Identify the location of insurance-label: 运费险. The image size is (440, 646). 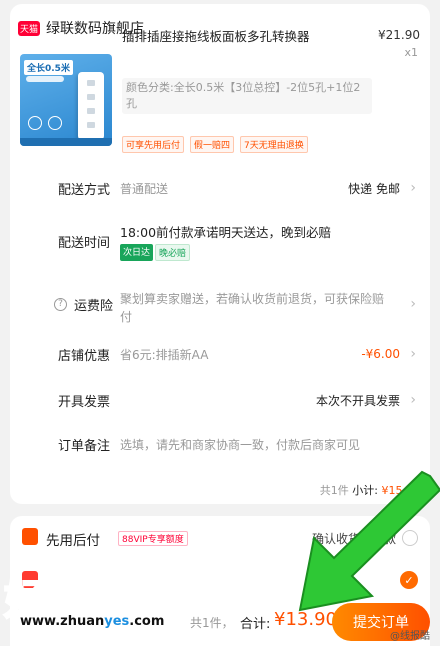
(94, 306).